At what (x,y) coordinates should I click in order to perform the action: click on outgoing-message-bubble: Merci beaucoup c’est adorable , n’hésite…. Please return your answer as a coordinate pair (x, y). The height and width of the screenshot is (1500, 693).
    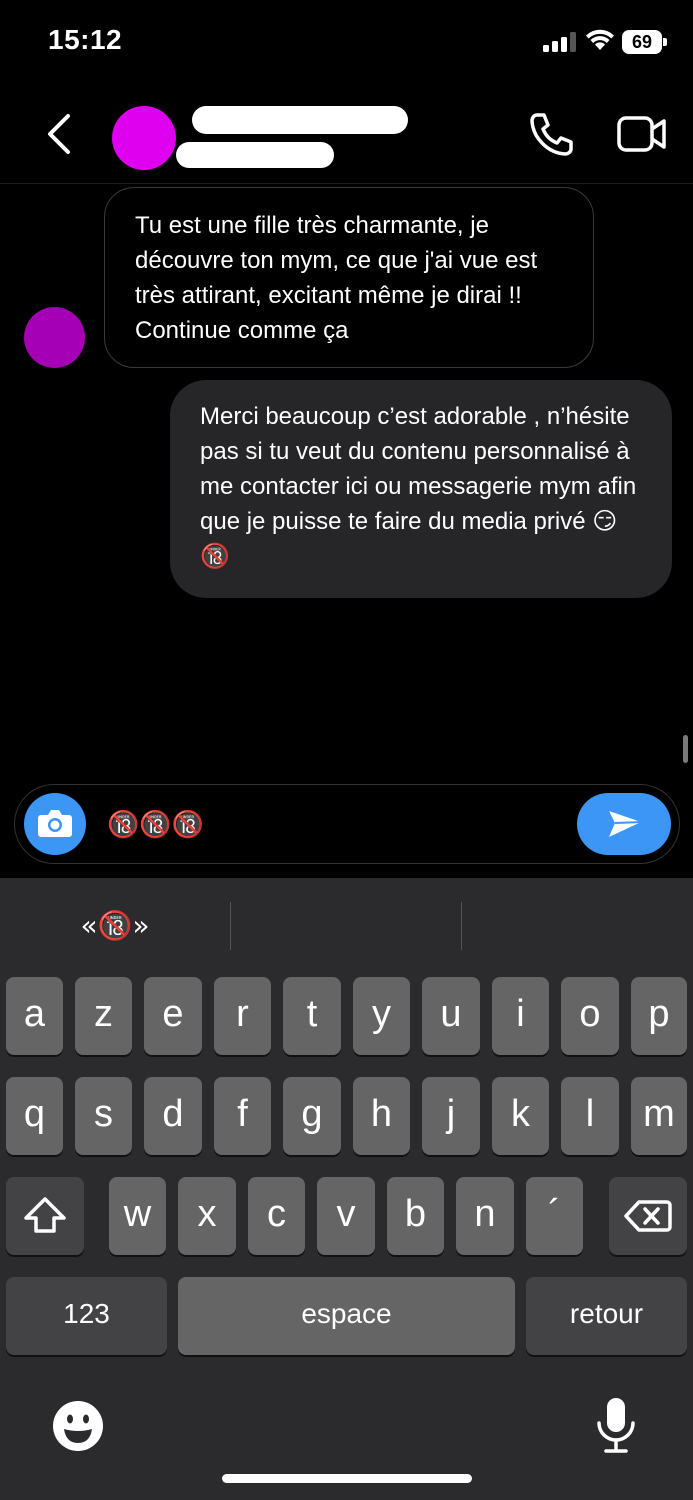
    Looking at the image, I should click on (421, 489).